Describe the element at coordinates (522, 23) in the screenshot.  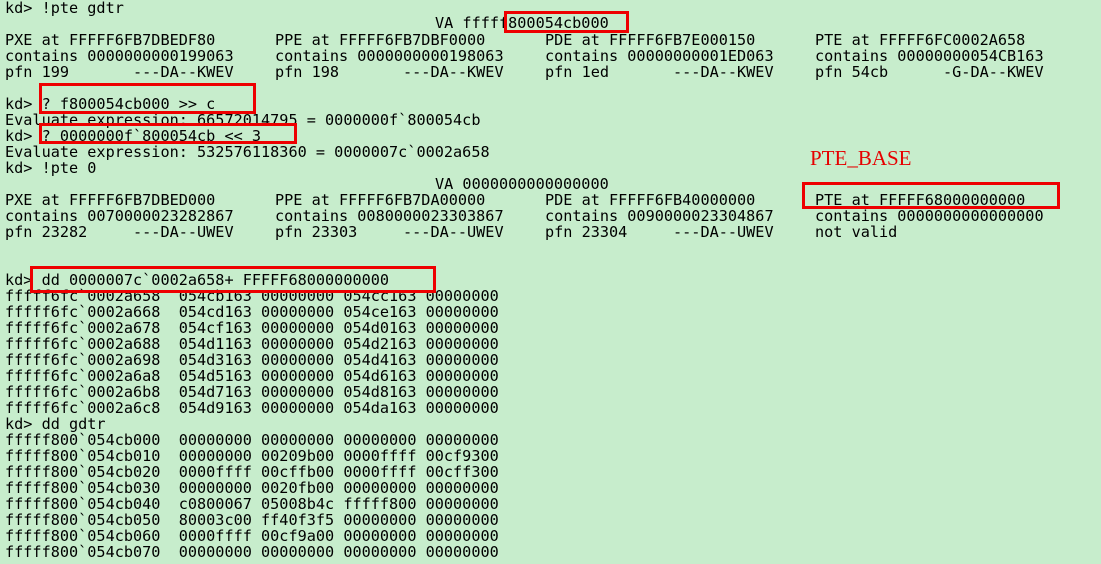
I see `va-line: VA fffff800054cb000` at that location.